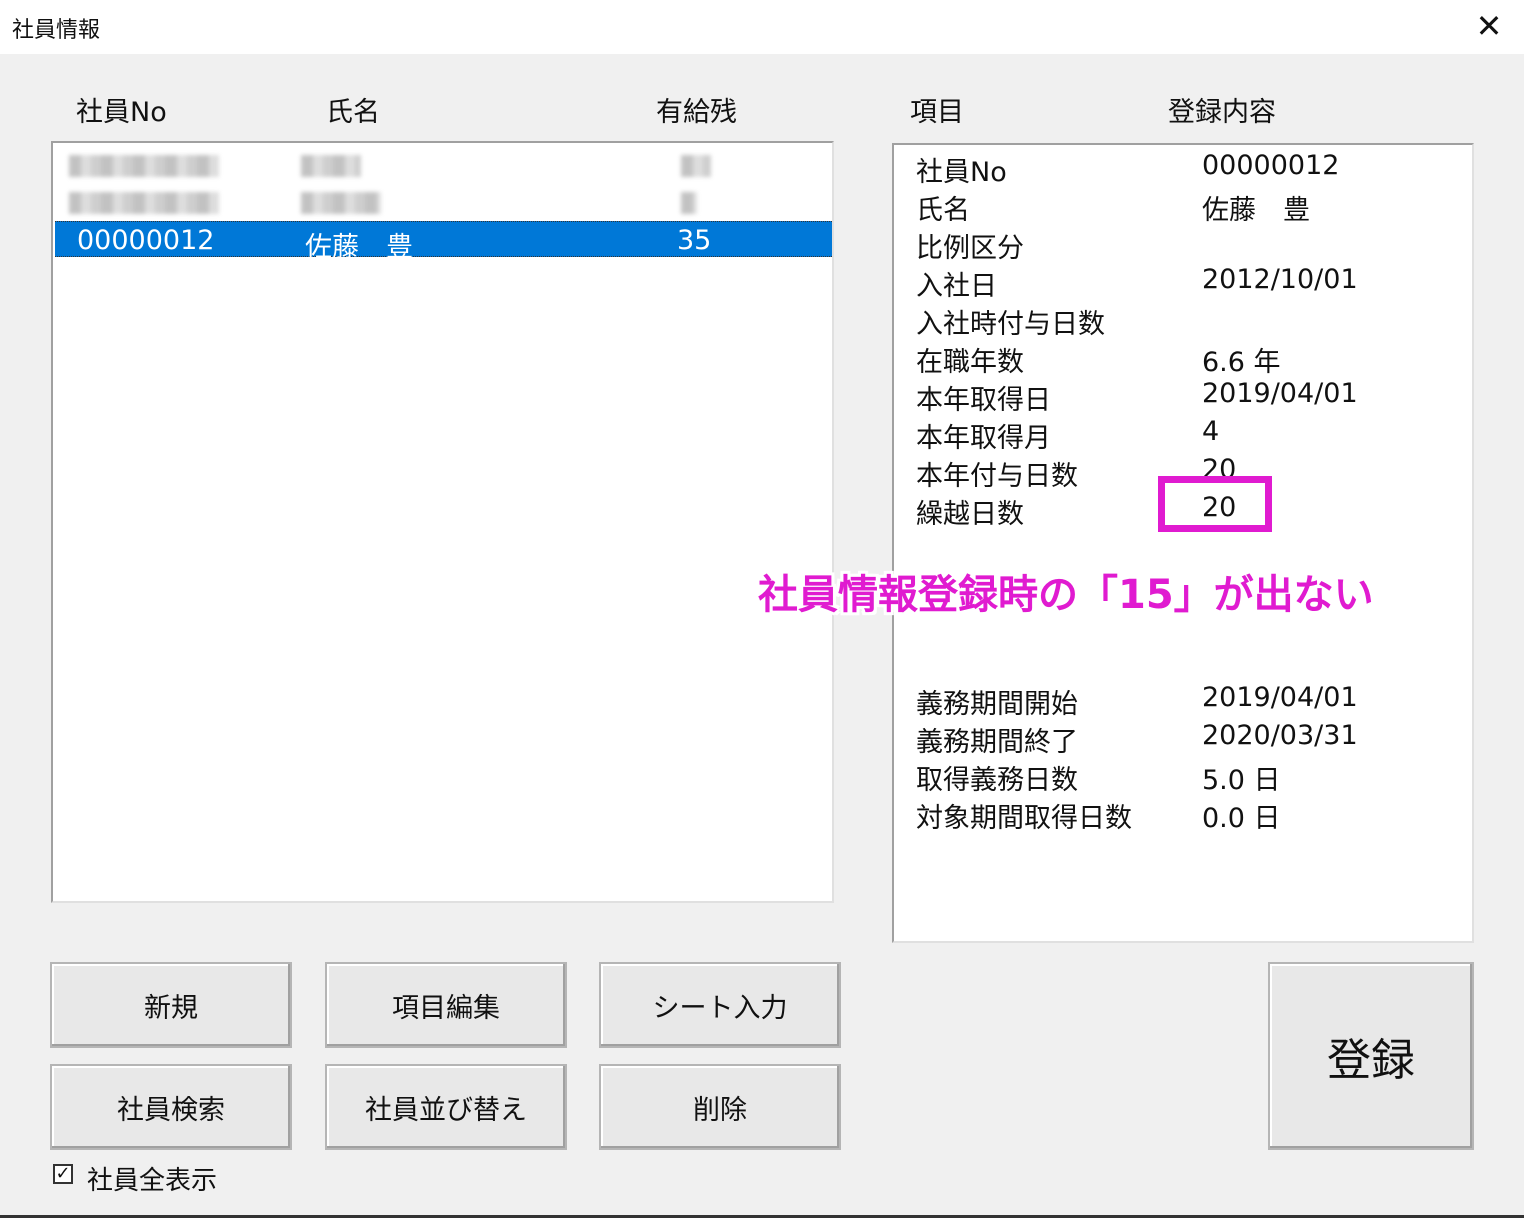 The height and width of the screenshot is (1218, 1524). I want to click on list-header-no: 社員No, so click(121, 112).